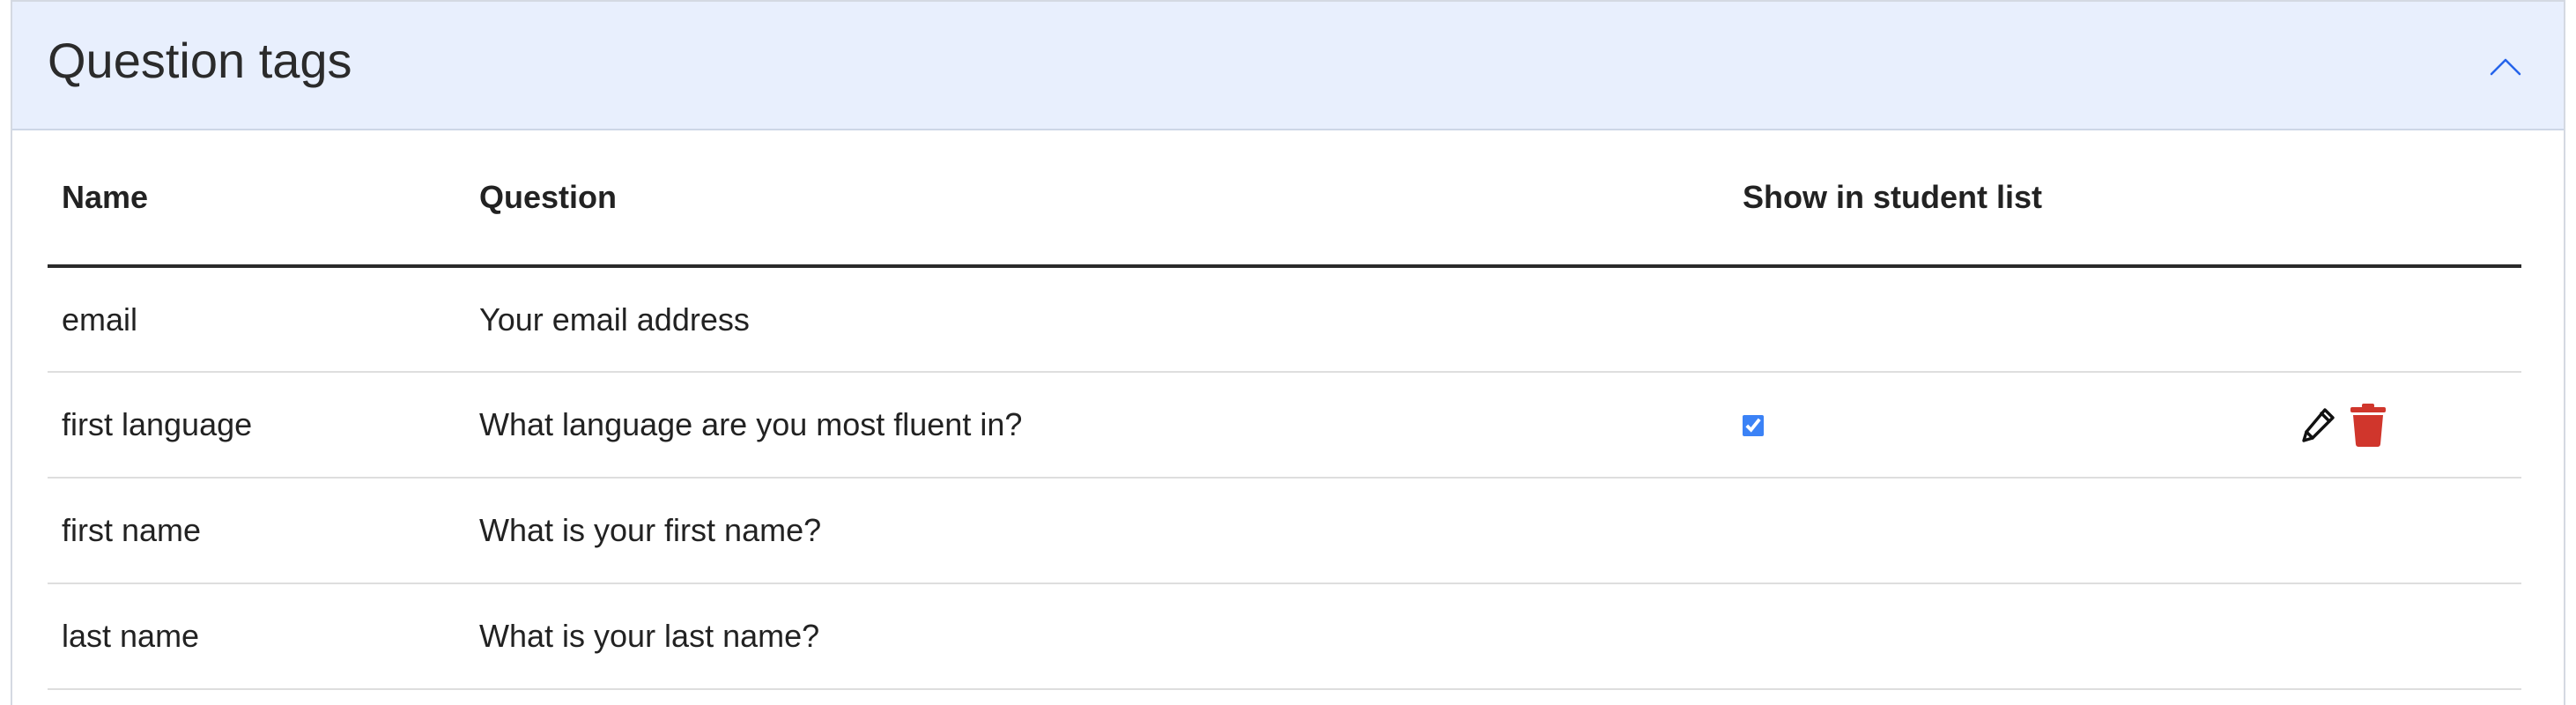  What do you see at coordinates (100, 319) in the screenshot?
I see `tag-name: email` at bounding box center [100, 319].